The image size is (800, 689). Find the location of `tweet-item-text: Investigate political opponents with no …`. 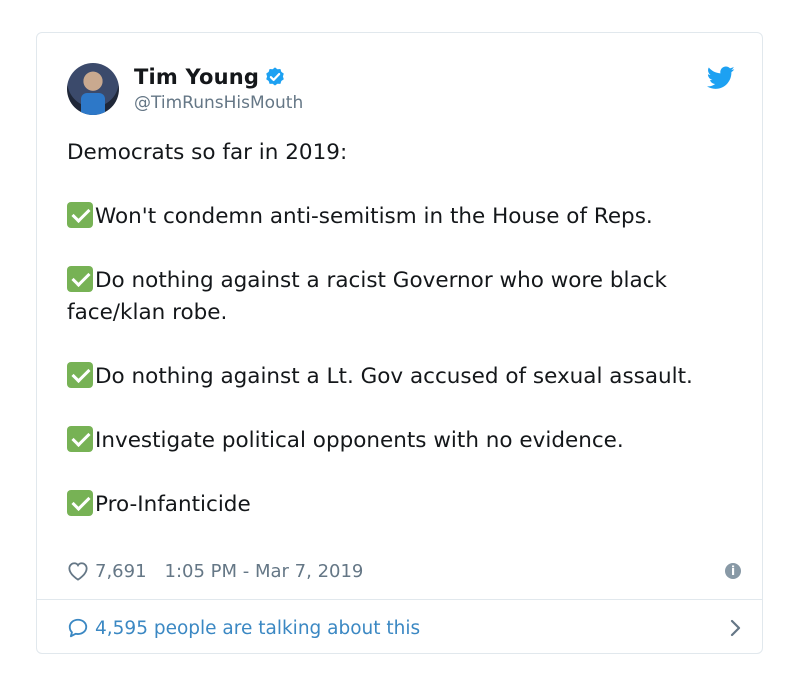

tweet-item-text: Investigate political opponents with no … is located at coordinates (359, 440).